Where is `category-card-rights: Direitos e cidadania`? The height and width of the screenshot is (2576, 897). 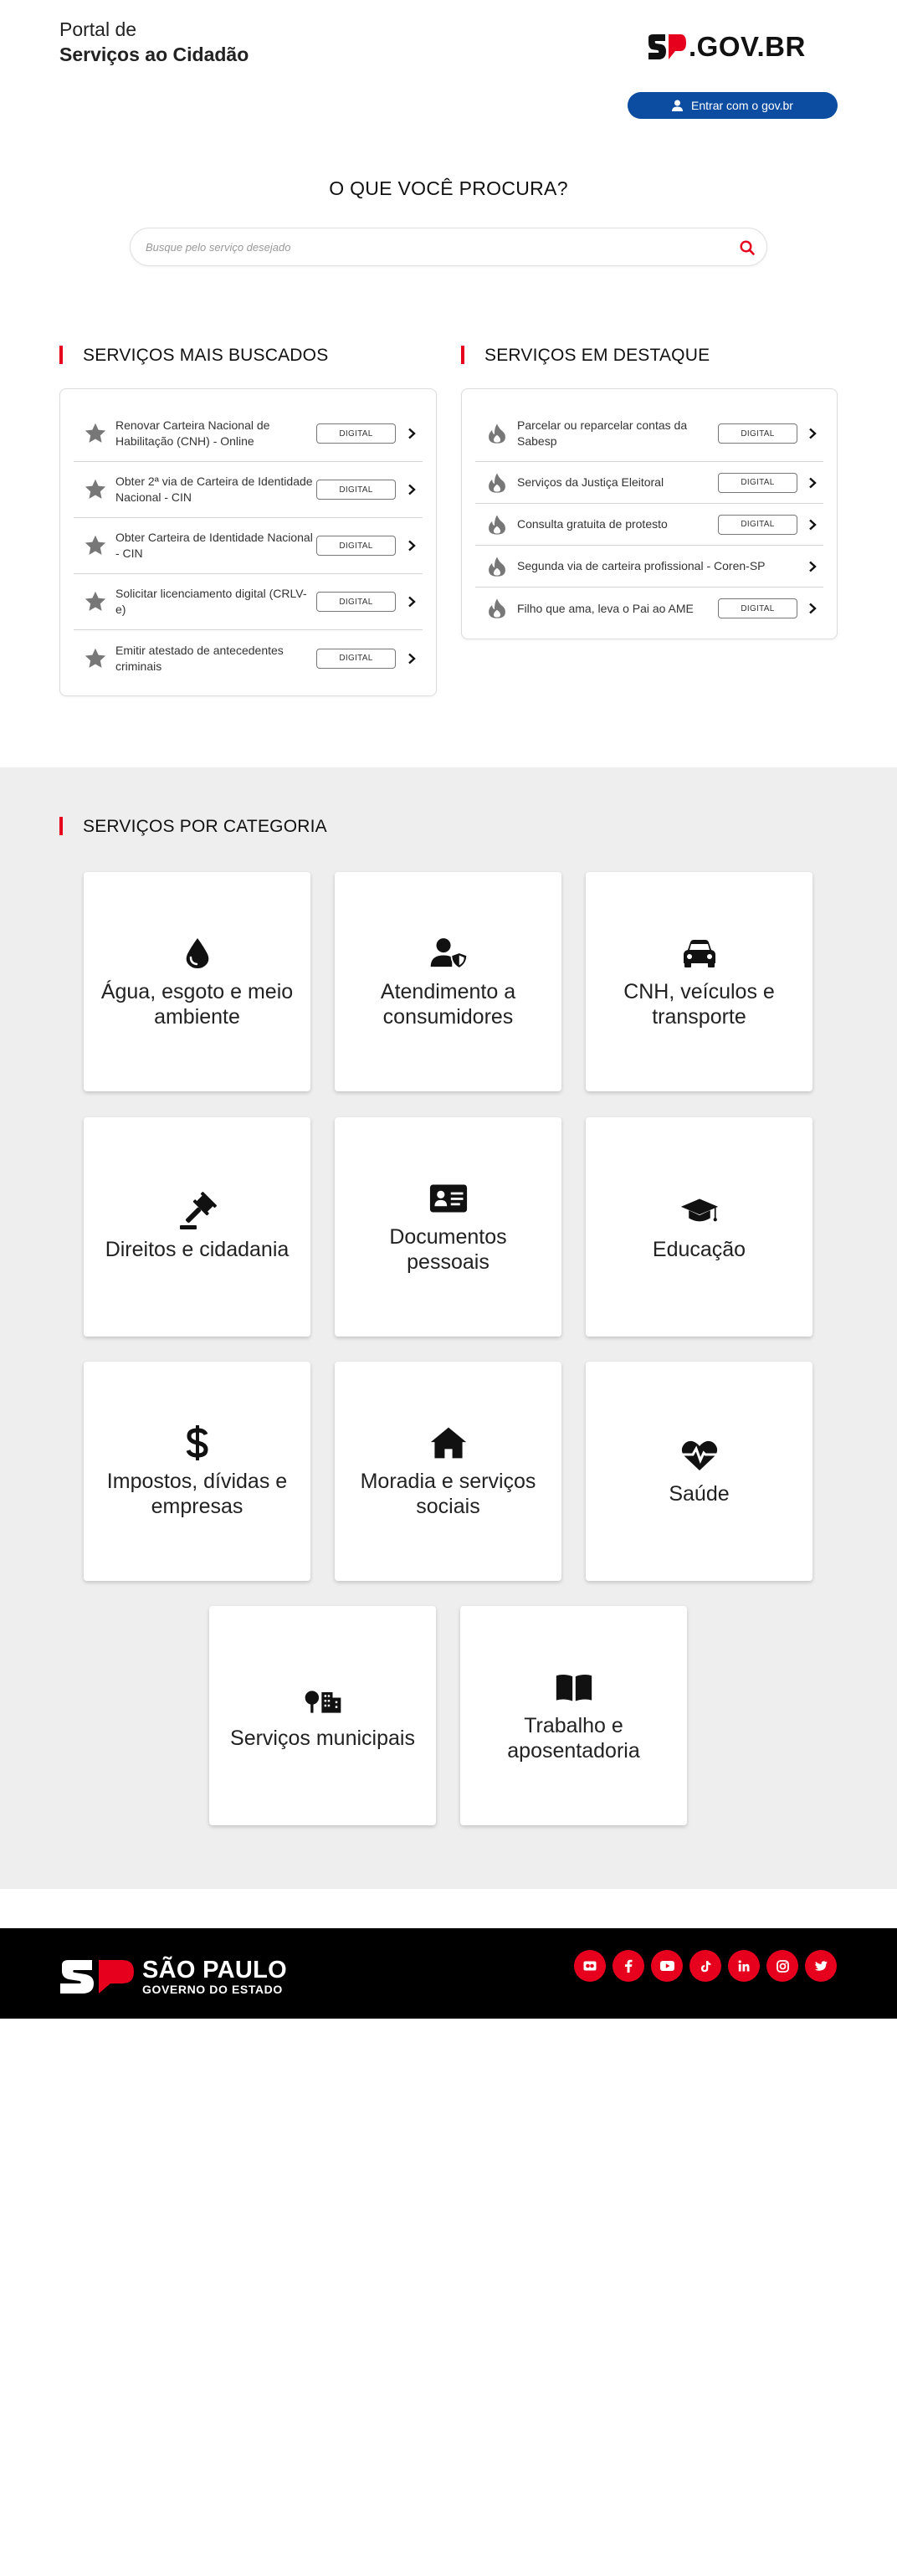 category-card-rights: Direitos e cidadania is located at coordinates (197, 1227).